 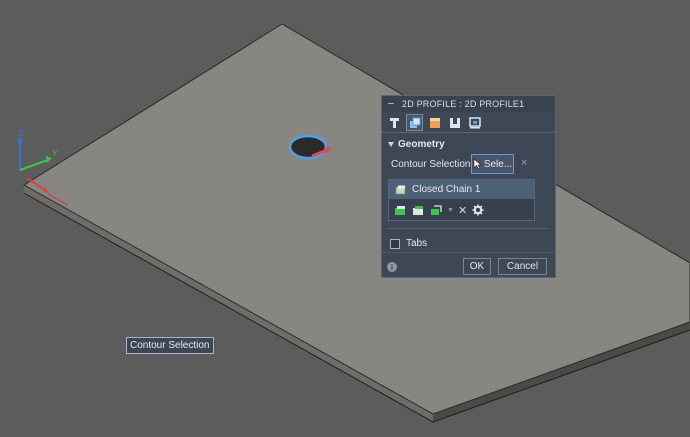 I want to click on y-axis-line, so click(x=34, y=165).